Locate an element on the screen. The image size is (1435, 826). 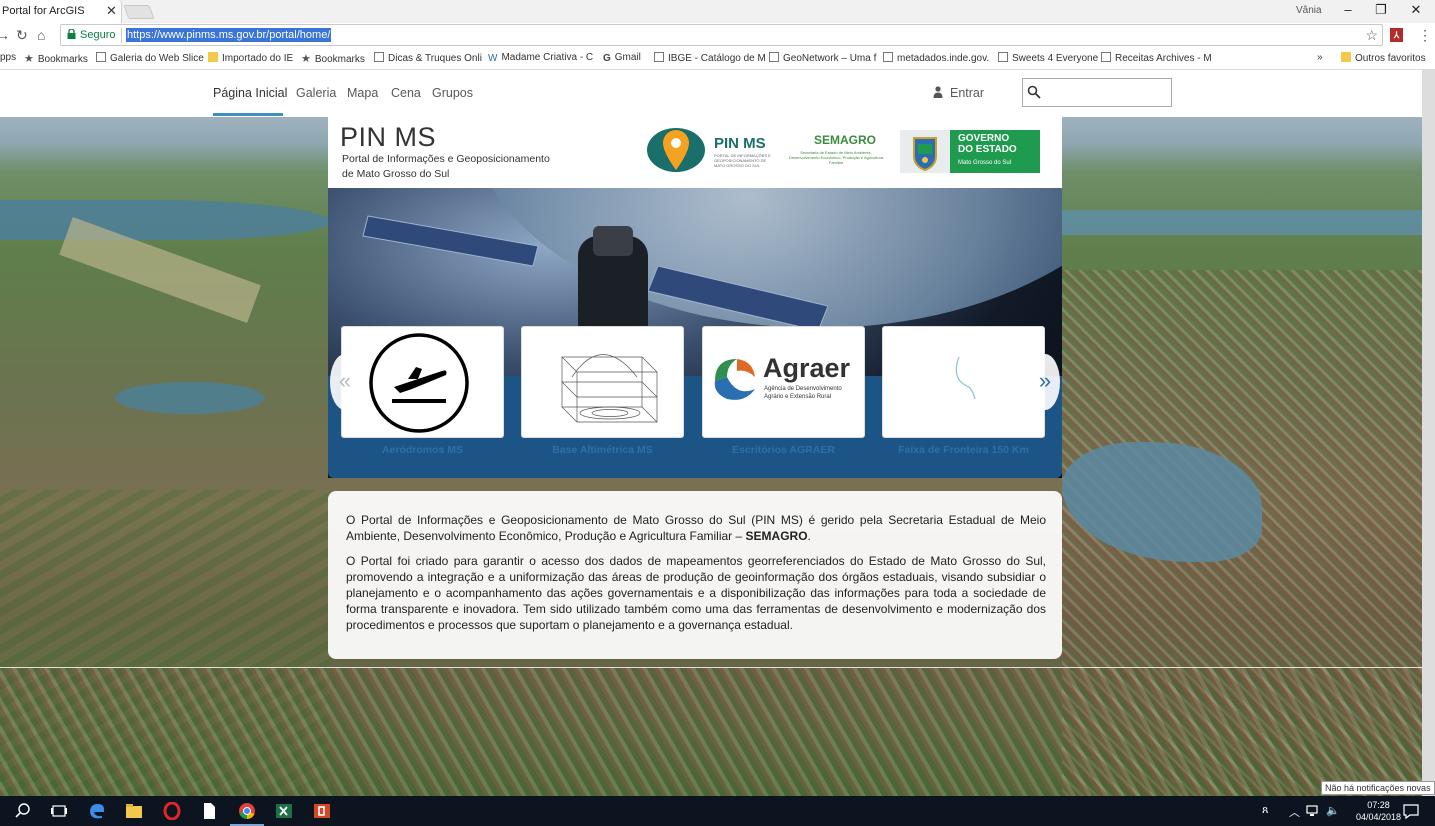
bookmark-sweets: Sweets 4 Everyone is located at coordinates (1048, 58).